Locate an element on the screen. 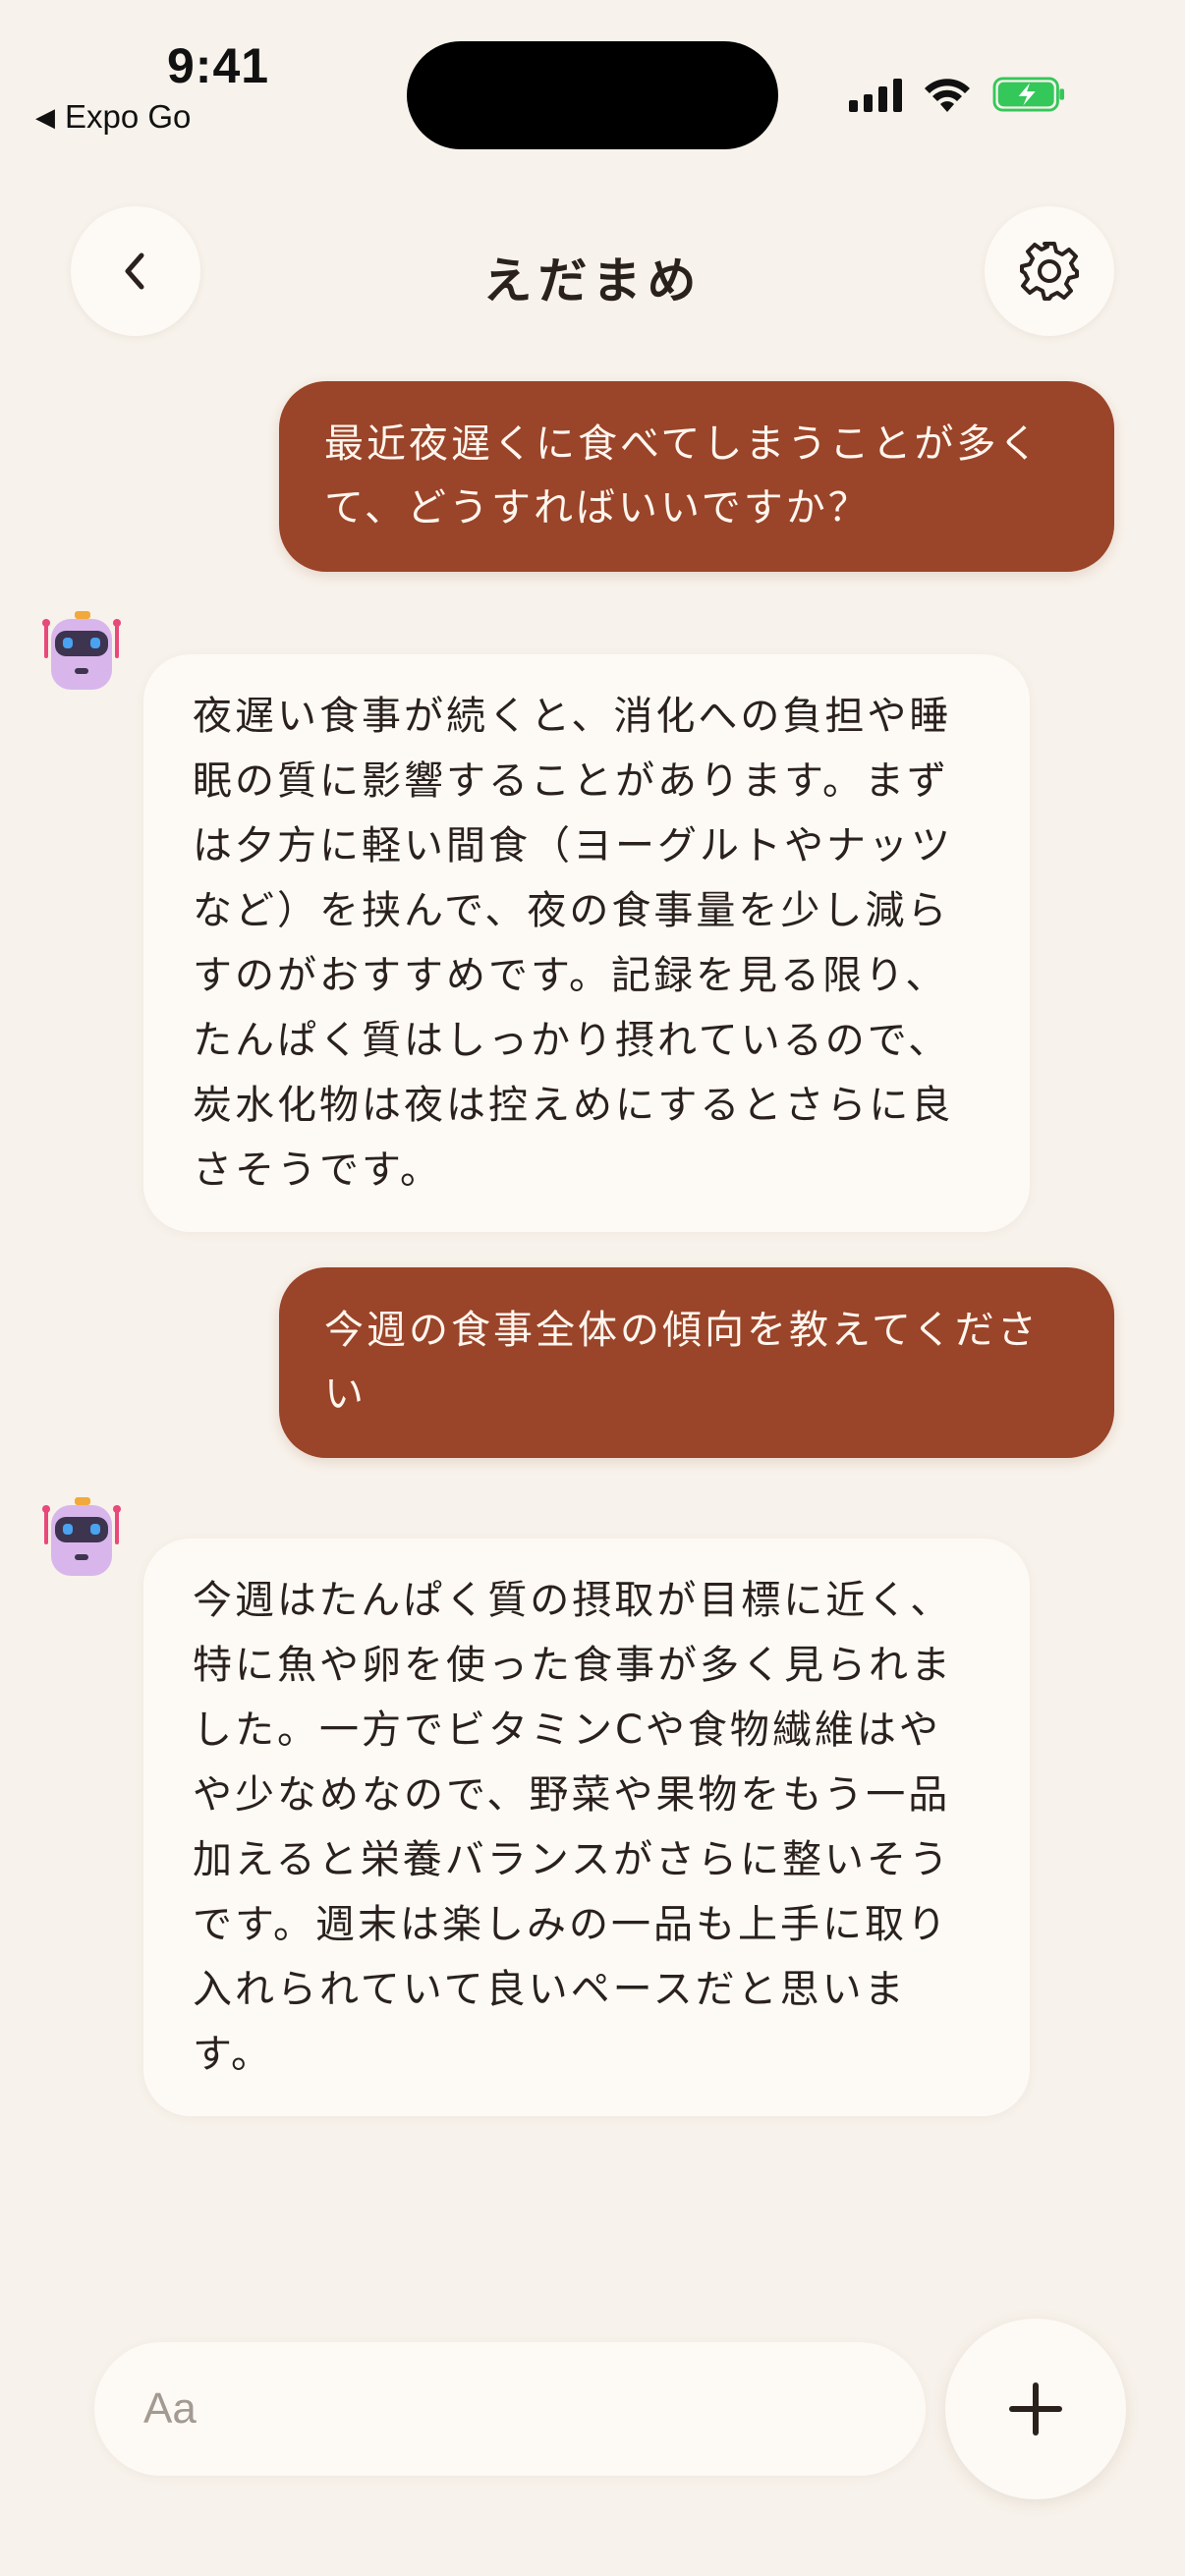 The width and height of the screenshot is (1185, 2576). status-icons is located at coordinates (958, 94).